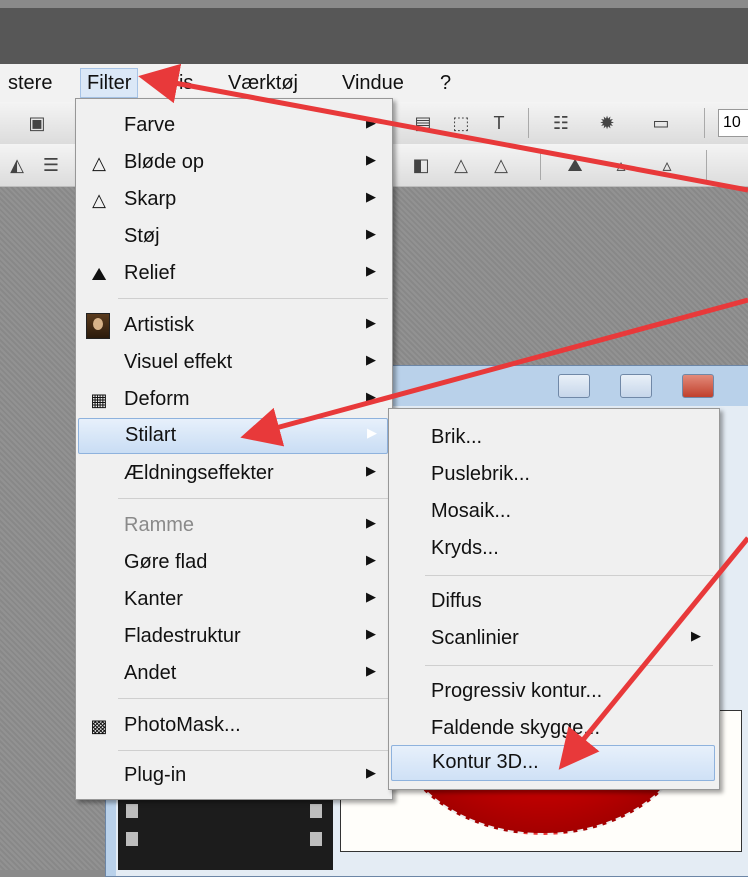 The height and width of the screenshot is (877, 748). Describe the element at coordinates (661, 123) in the screenshot. I see `window-icon: ▭` at that location.